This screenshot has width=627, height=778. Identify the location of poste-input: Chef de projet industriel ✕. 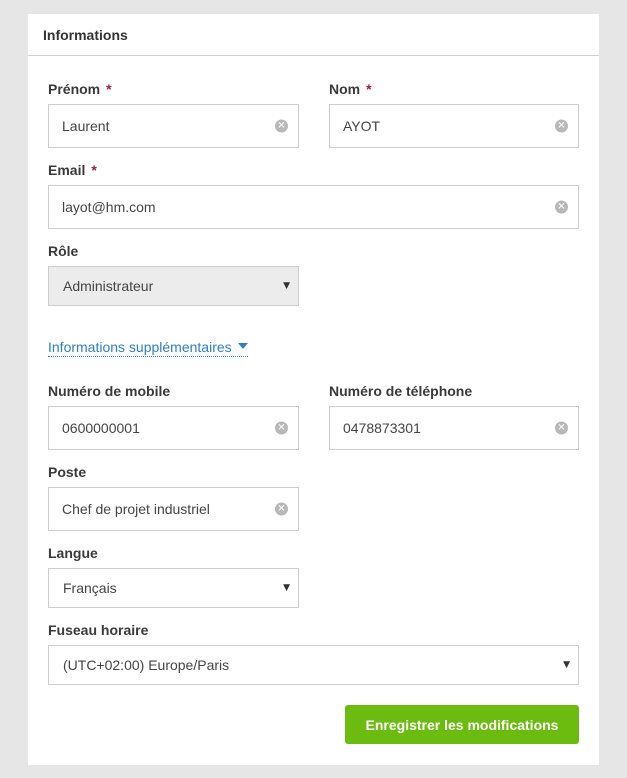
(173, 509).